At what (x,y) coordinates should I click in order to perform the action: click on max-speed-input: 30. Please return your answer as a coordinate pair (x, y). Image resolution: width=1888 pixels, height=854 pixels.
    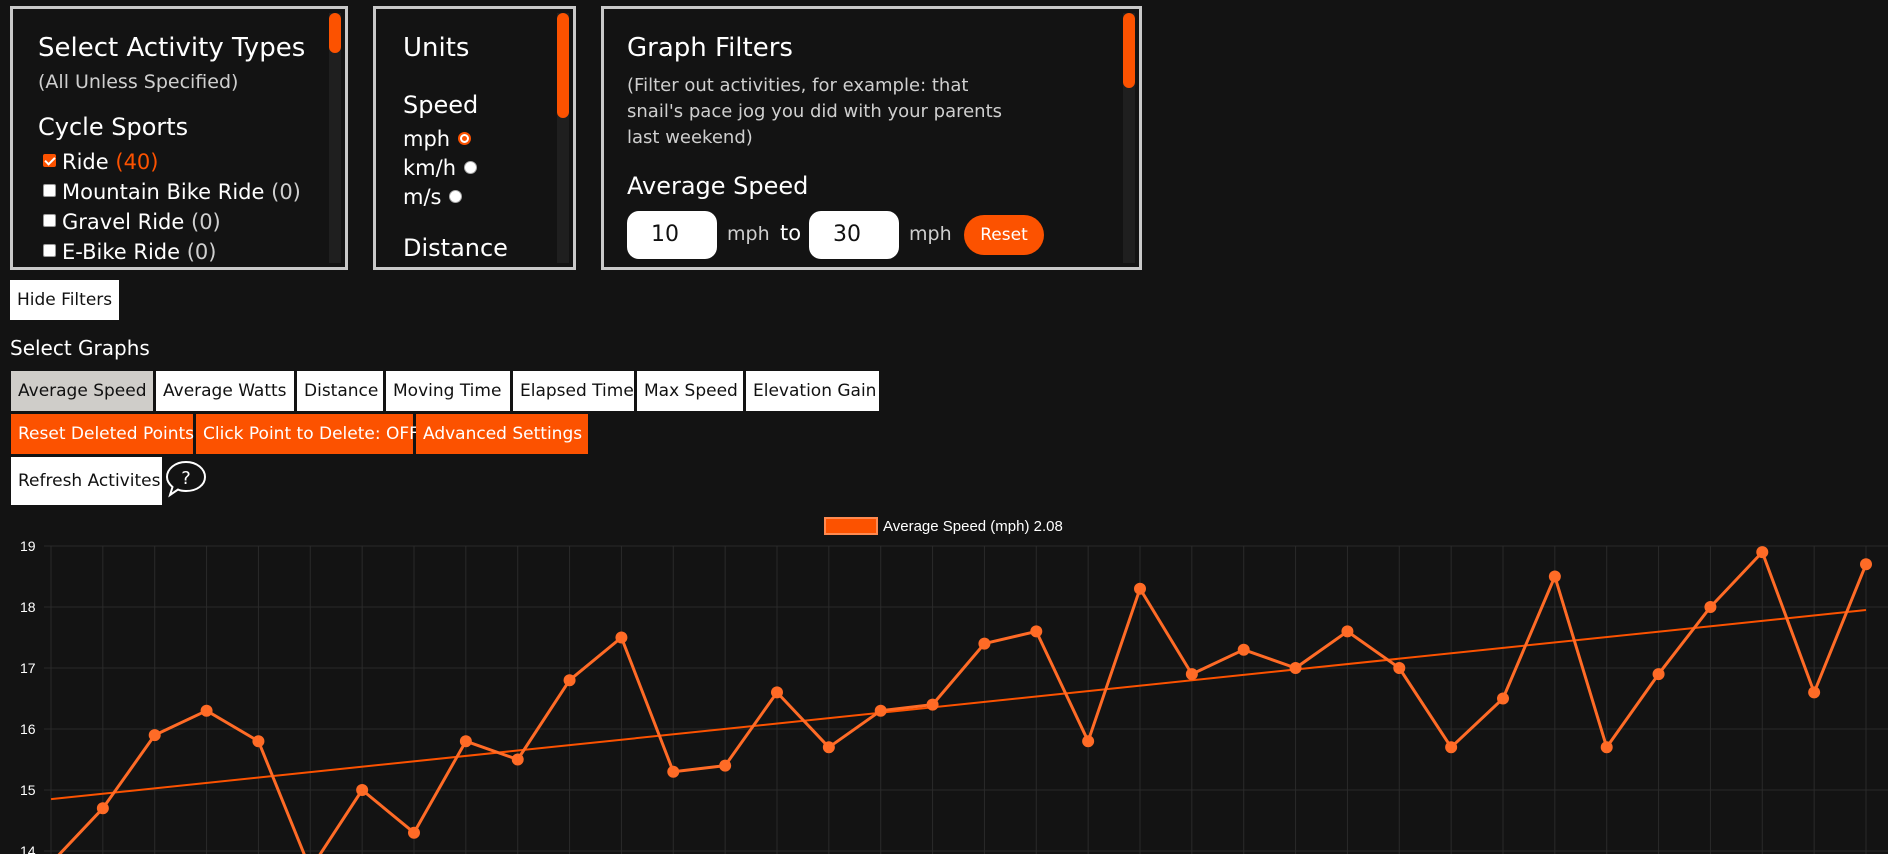
    Looking at the image, I should click on (854, 235).